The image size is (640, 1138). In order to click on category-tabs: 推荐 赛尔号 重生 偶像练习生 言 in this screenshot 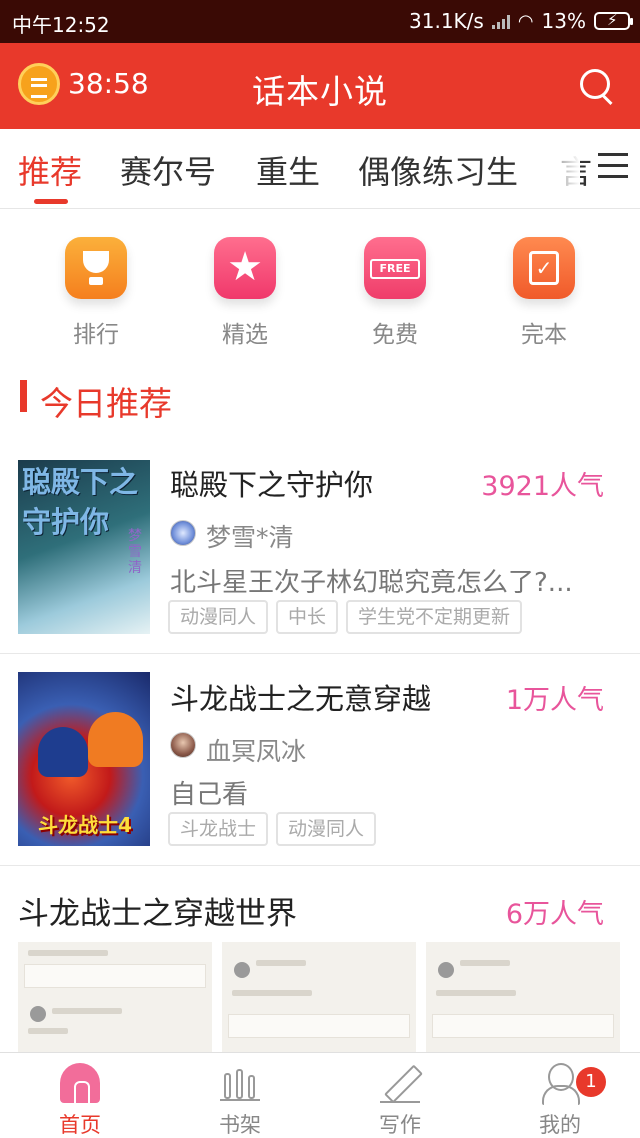, I will do `click(320, 169)`.